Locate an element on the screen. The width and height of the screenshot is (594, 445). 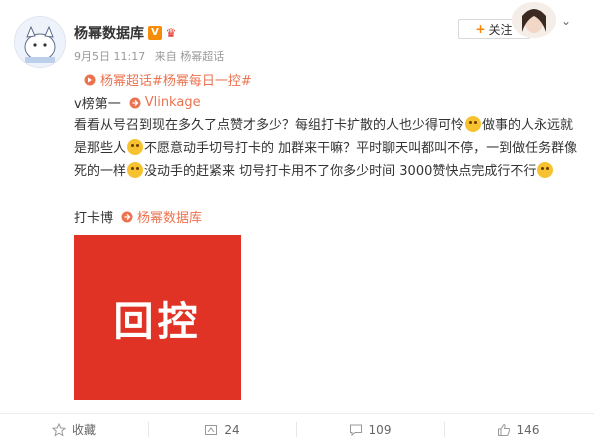
like-icon is located at coordinates (503, 429).